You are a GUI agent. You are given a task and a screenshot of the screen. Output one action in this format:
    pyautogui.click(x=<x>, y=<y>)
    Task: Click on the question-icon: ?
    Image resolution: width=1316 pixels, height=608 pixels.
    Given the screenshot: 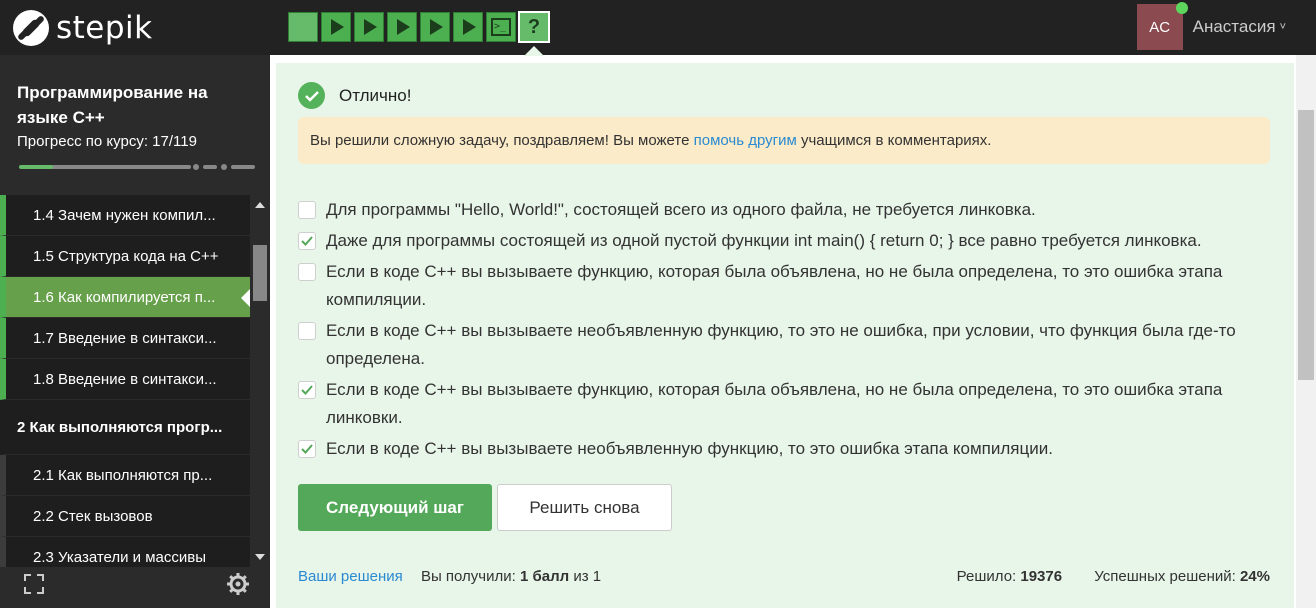 What is the action you would take?
    pyautogui.click(x=534, y=26)
    